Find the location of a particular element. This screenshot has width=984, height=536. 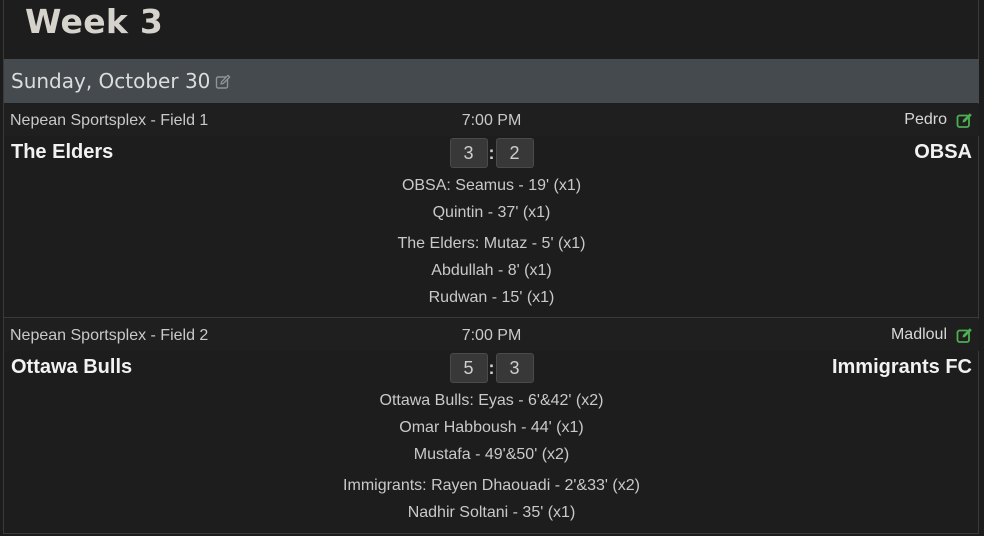

scorer-line: The Elders: Mutaz - 5' (x1) is located at coordinates (491, 243).